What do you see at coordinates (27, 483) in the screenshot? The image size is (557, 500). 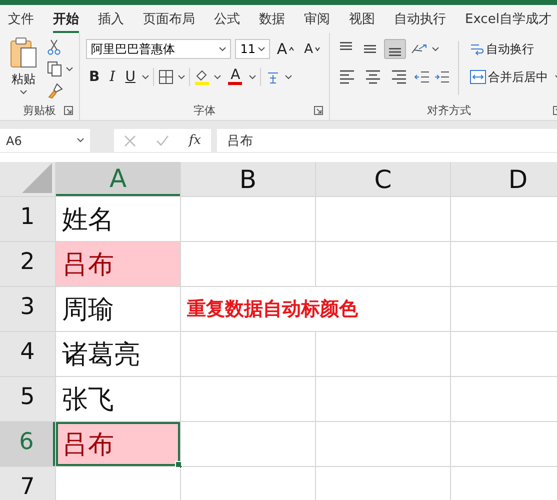 I see `row-header: 7` at bounding box center [27, 483].